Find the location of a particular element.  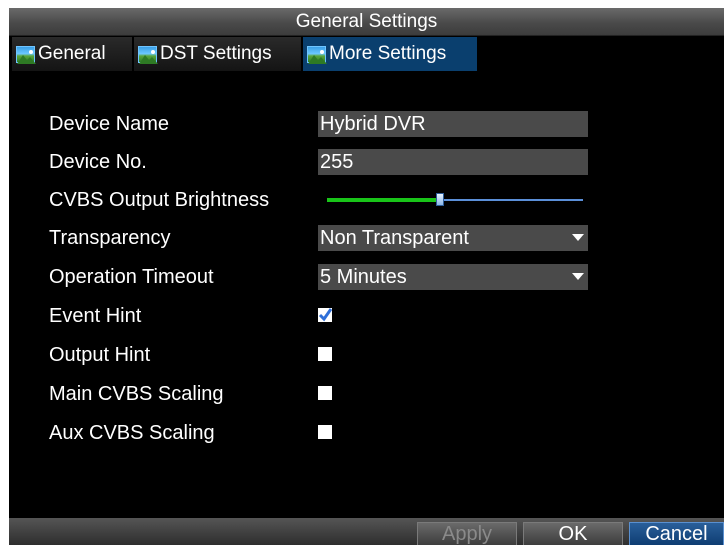

main-cvbs-scaling-label: Main CVBS Scaling is located at coordinates (136, 394).